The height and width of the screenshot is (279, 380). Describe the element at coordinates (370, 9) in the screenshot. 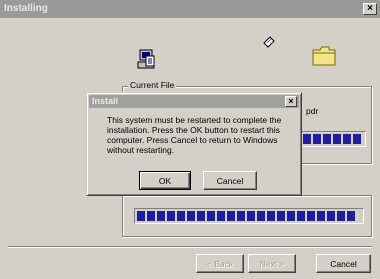

I see `window-close-button: ×` at that location.